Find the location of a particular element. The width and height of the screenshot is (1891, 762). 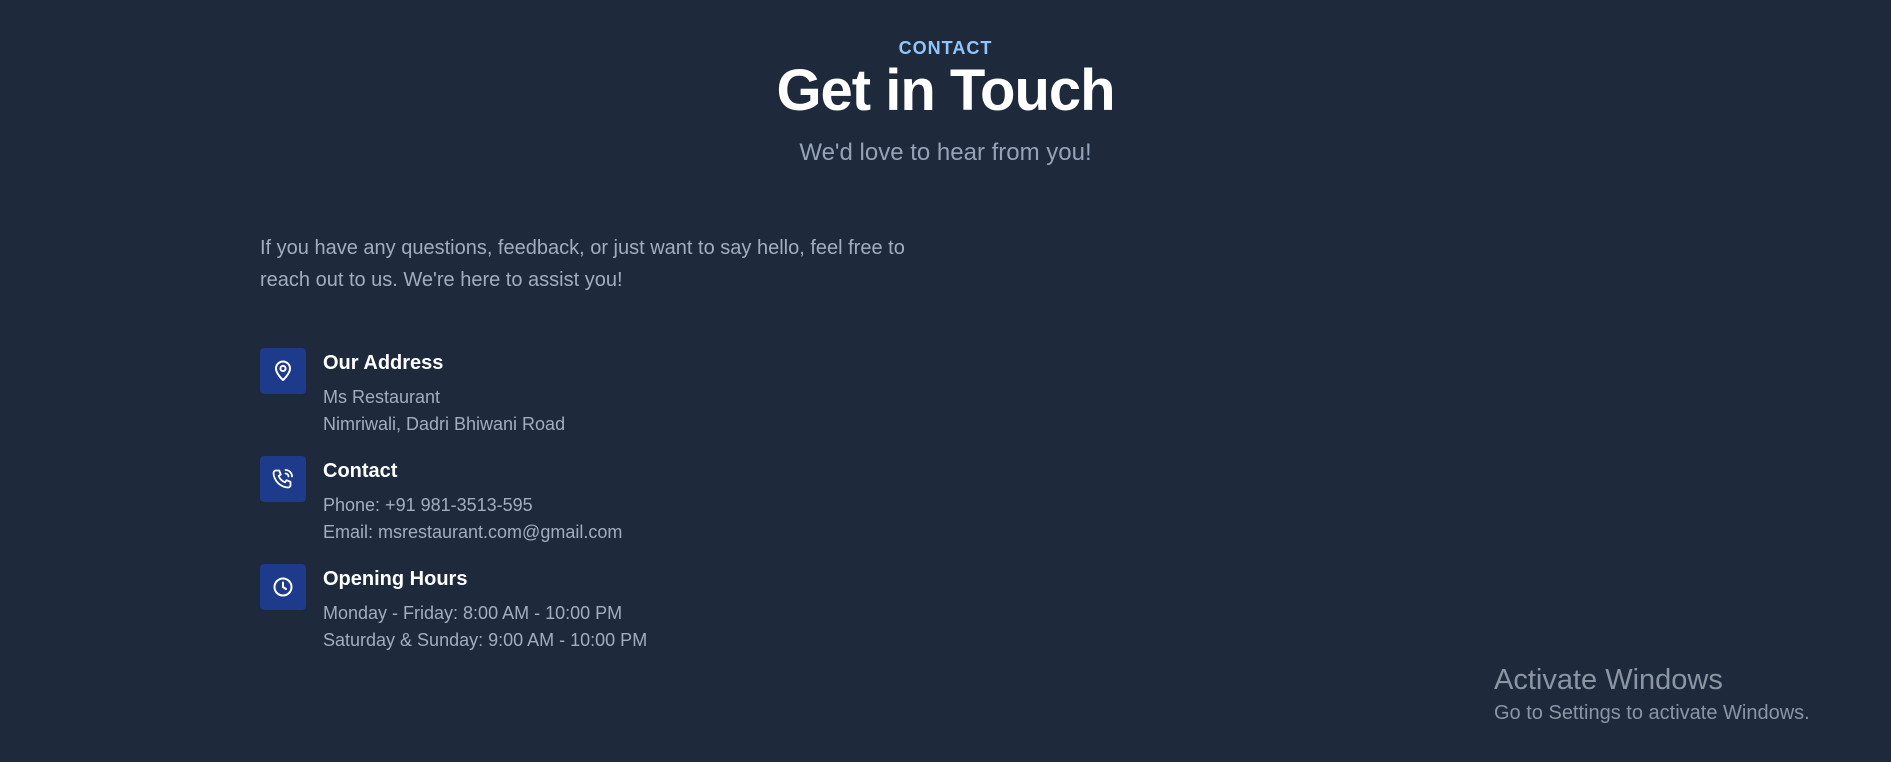

watermark-title: Activate Windows is located at coordinates (1608, 680).